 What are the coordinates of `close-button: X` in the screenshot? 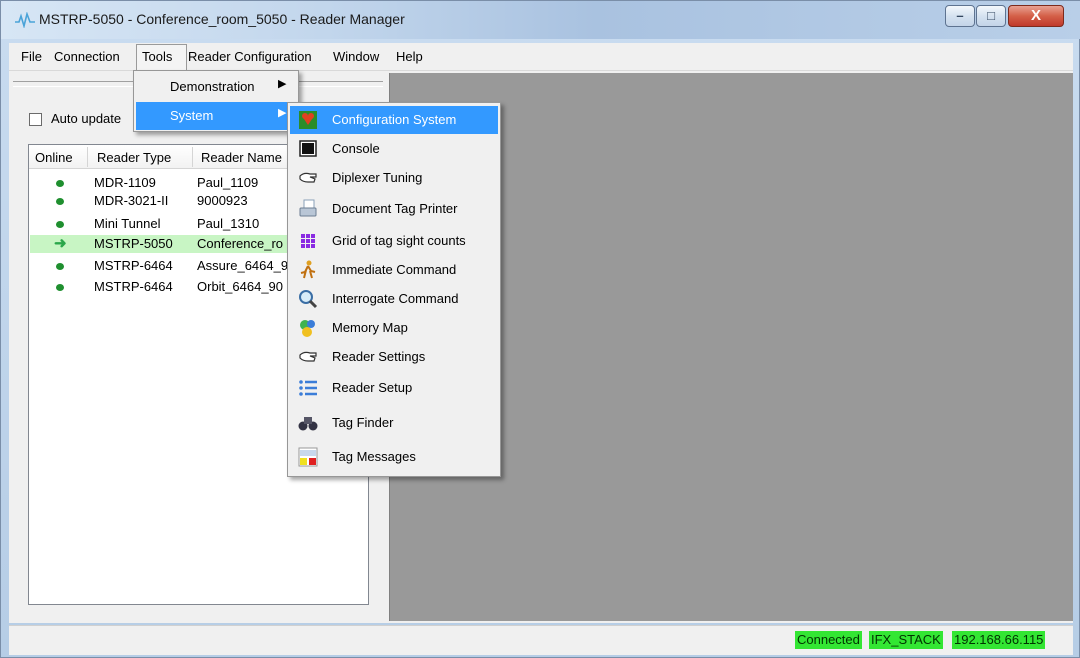 It's located at (1036, 16).